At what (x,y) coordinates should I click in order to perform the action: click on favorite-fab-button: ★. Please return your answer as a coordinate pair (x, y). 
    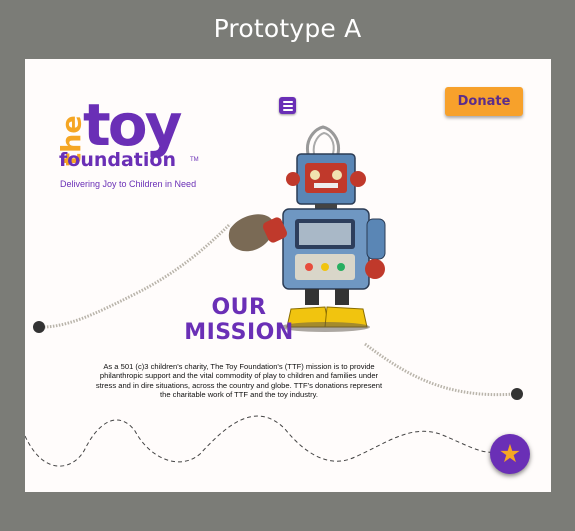
    Looking at the image, I should click on (510, 454).